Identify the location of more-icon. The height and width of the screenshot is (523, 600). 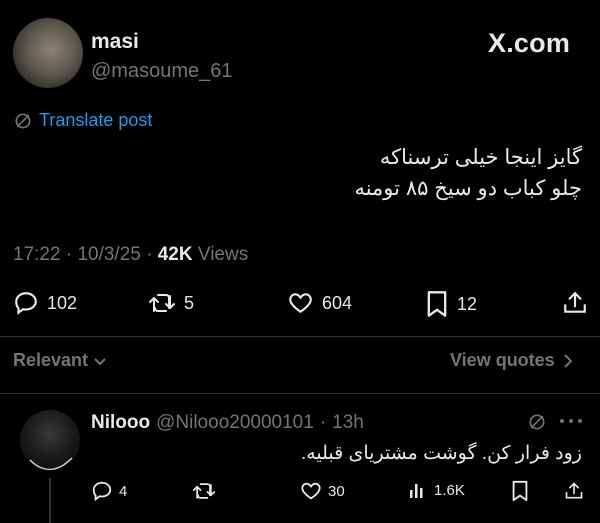
(571, 421).